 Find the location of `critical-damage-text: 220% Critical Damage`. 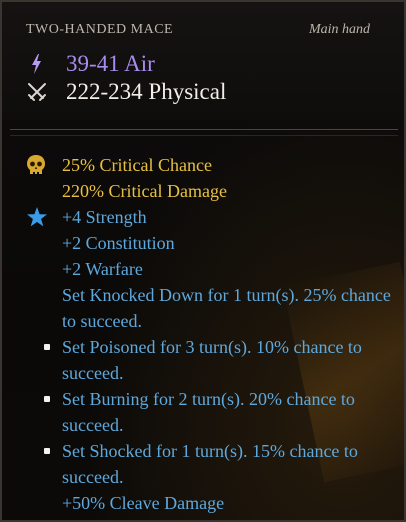

critical-damage-text: 220% Critical Damage is located at coordinates (144, 191).